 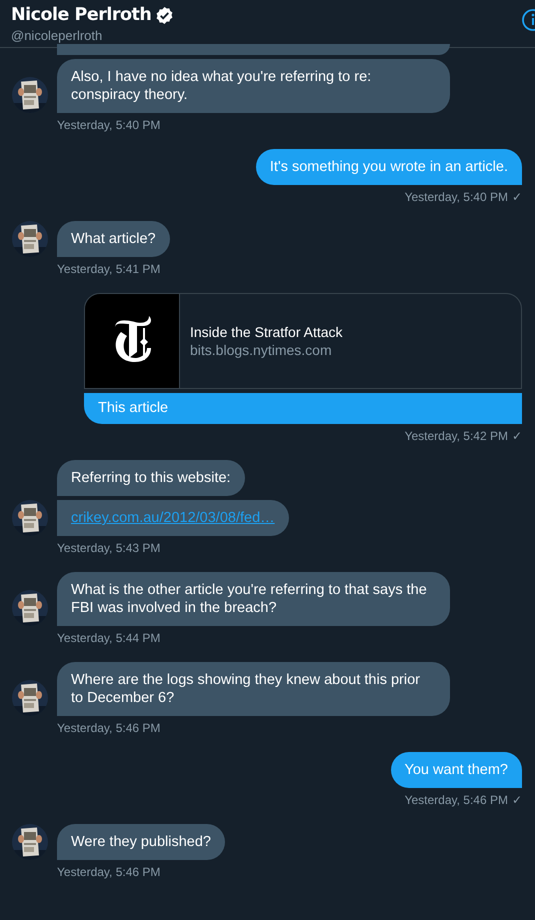 I want to click on message-timestamp: Yesterday, 5:41 PM, so click(x=108, y=269).